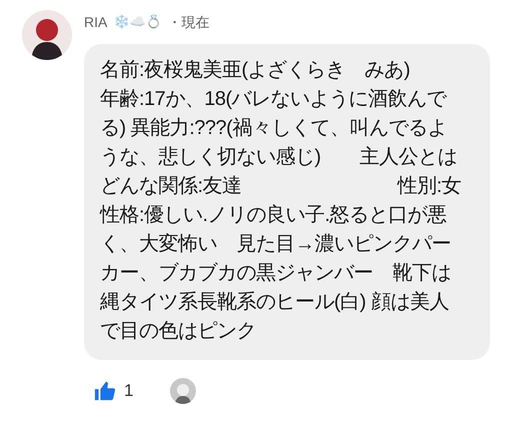 This screenshot has height=427, width=512. Describe the element at coordinates (47, 35) in the screenshot. I see `user-avatar` at that location.